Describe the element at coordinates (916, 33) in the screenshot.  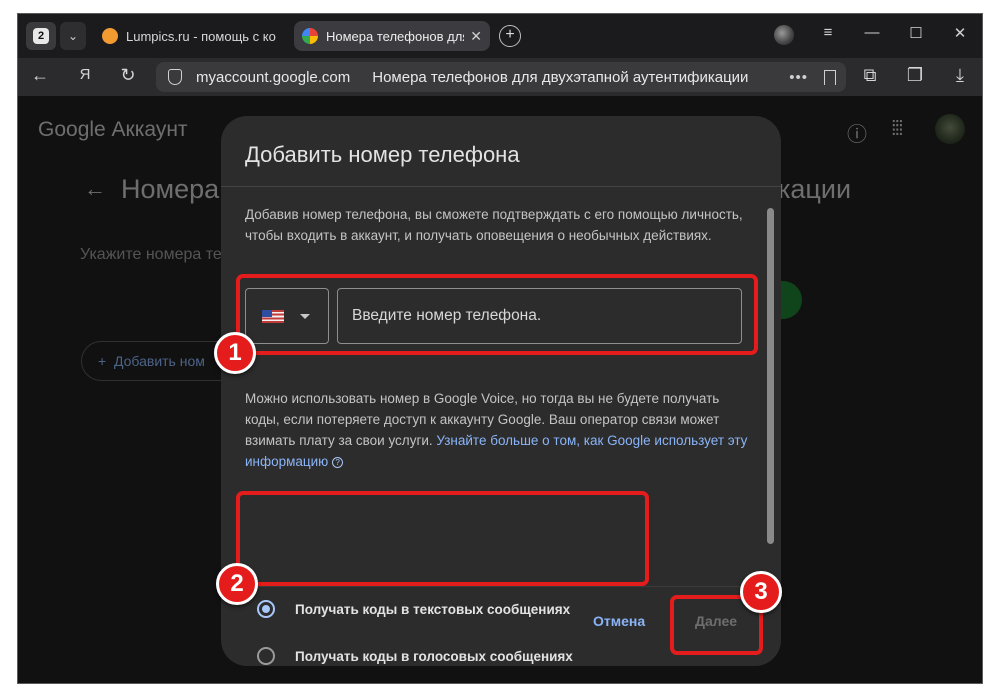
I see `maximize-icon: ☐` at that location.